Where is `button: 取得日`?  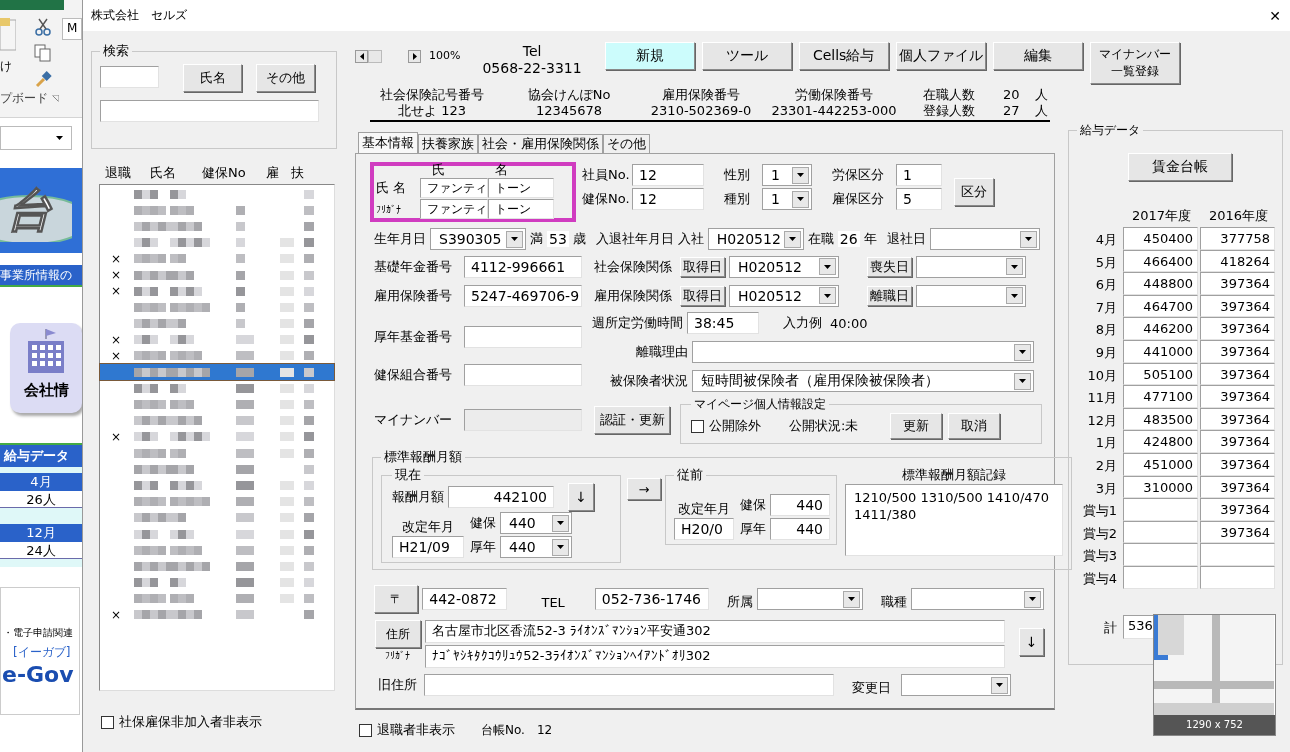
button: 取得日 is located at coordinates (702, 295).